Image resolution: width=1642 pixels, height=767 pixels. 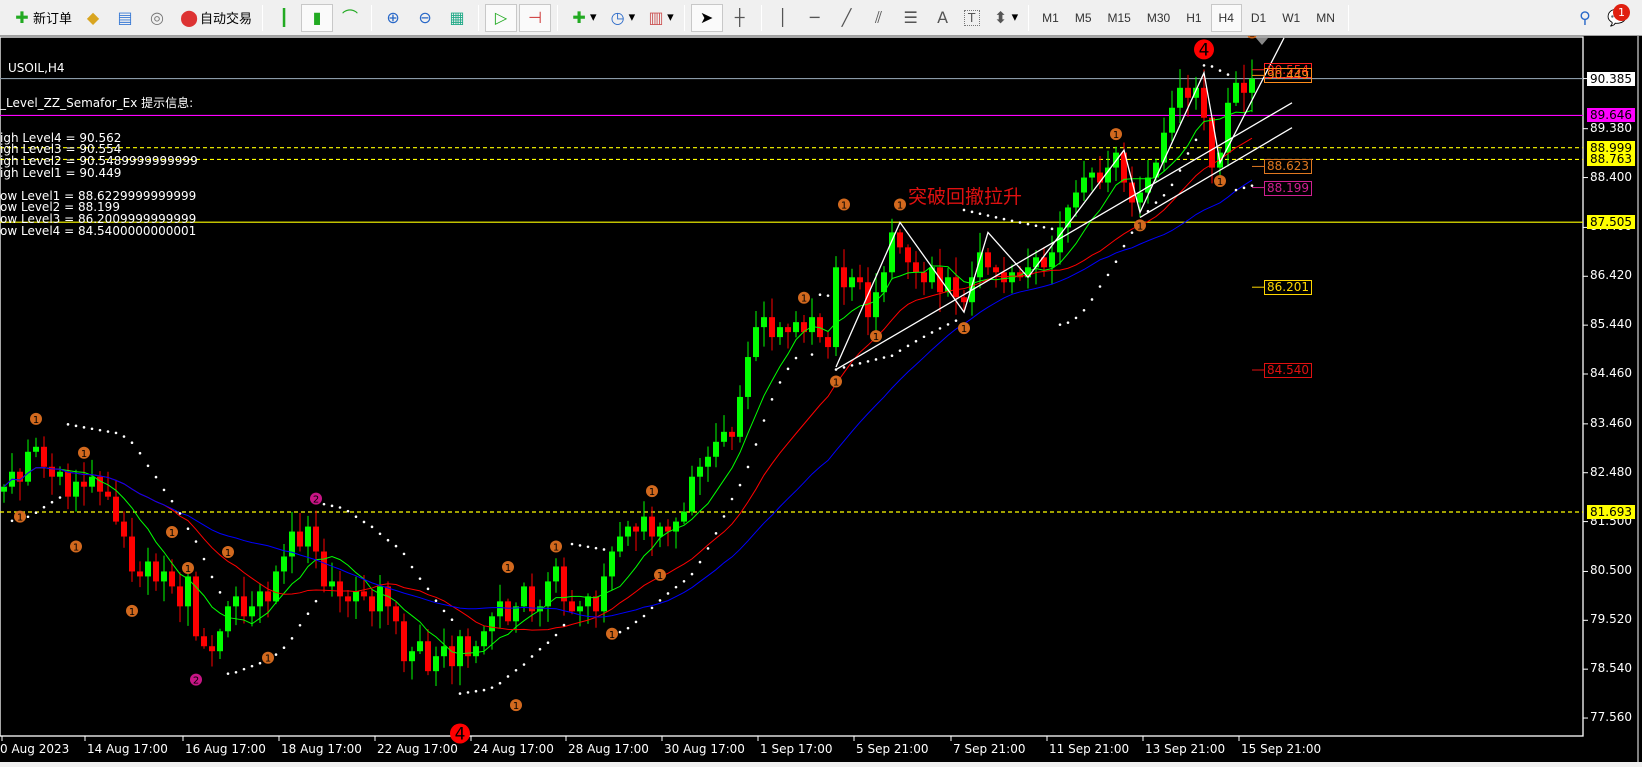 I want to click on line-chart-button: ⌒, so click(x=350, y=18).